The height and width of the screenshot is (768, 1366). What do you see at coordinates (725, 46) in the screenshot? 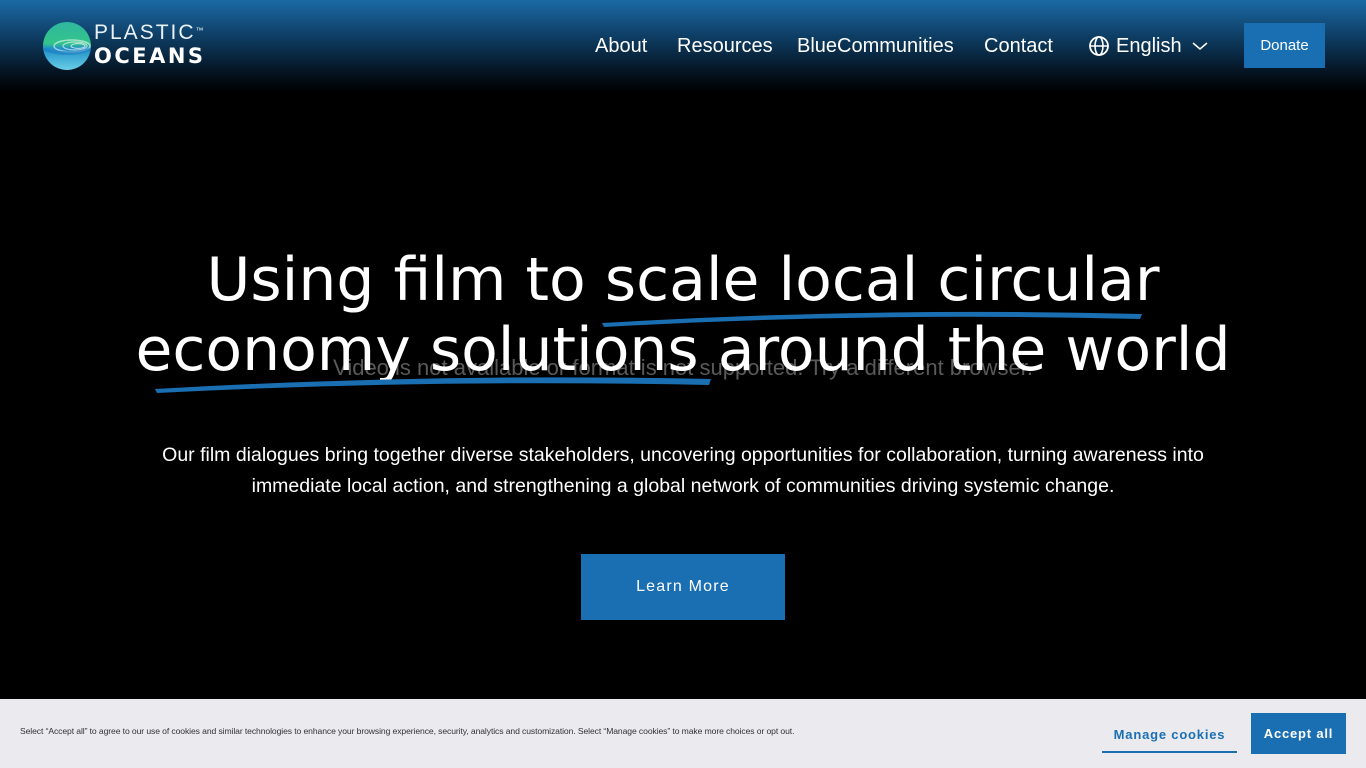
I see `nav-item-resources: Resources` at bounding box center [725, 46].